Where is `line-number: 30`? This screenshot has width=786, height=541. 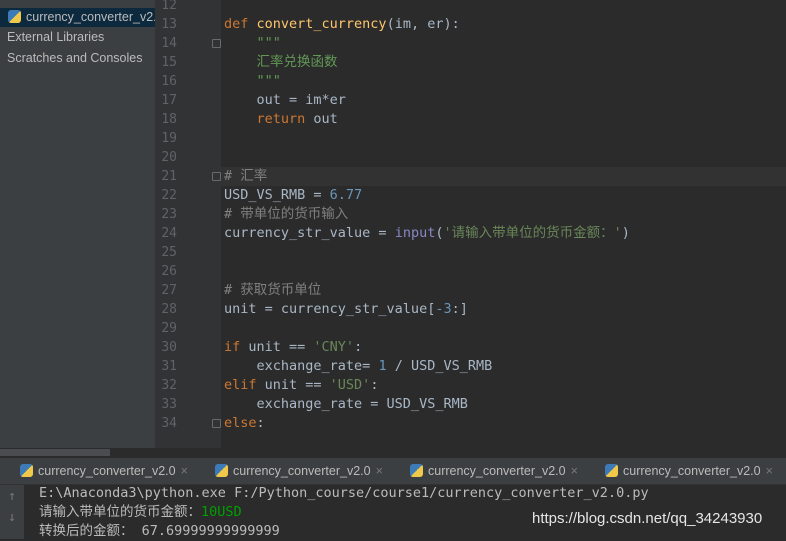
line-number: 30 is located at coordinates (169, 347).